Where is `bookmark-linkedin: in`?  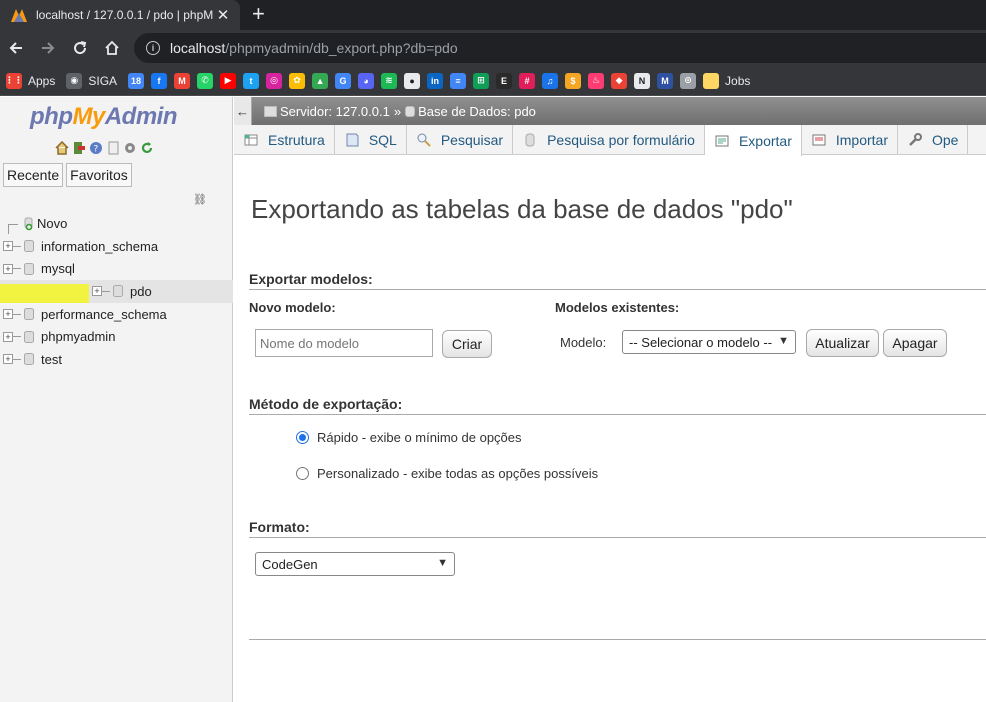 bookmark-linkedin: in is located at coordinates (435, 80).